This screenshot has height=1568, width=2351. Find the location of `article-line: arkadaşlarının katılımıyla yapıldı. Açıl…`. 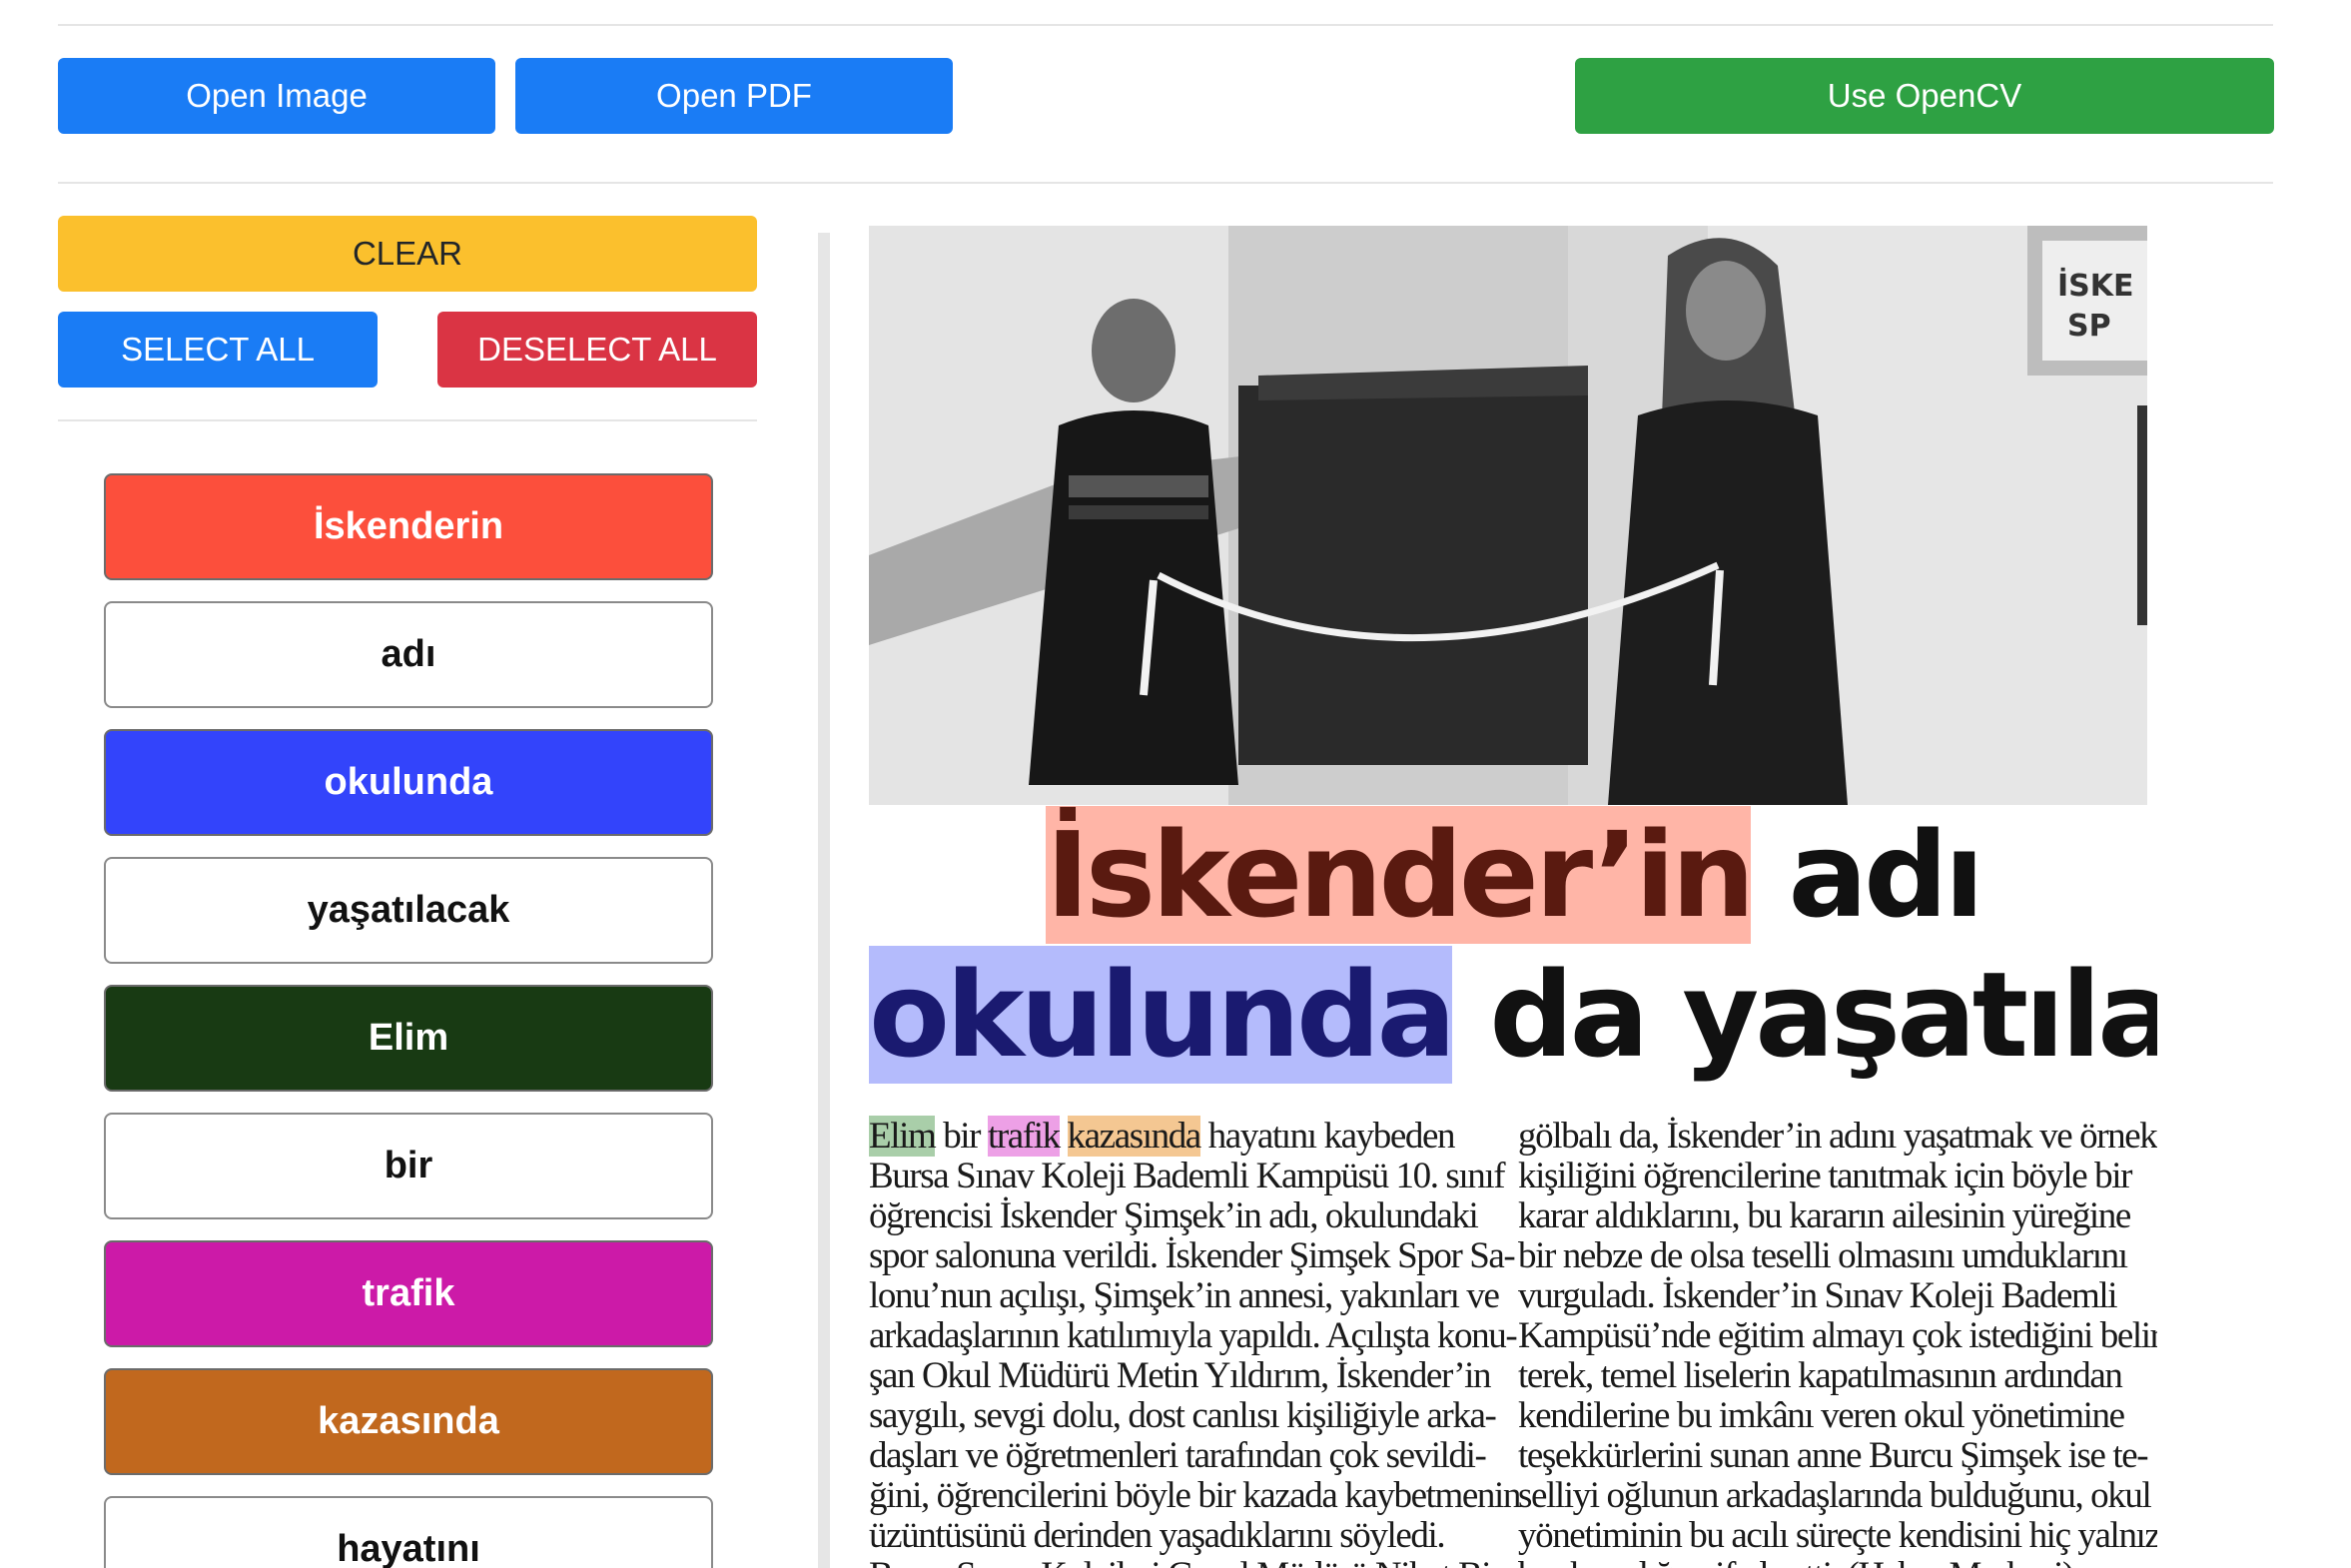

article-line: arkadaşlarının katılımıyla yapıldı. Açıl… is located at coordinates (1193, 1335).